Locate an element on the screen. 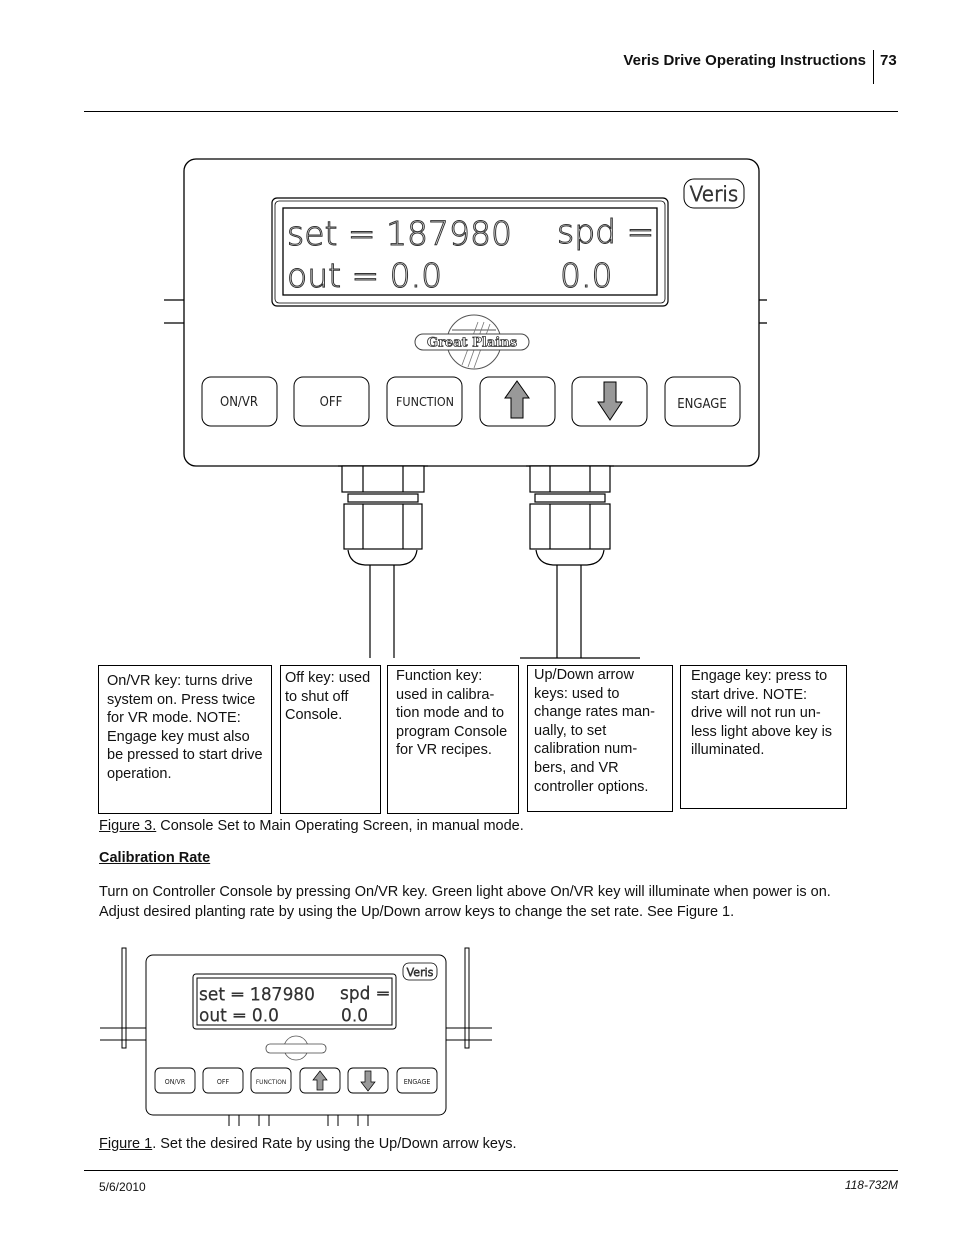 Image resolution: width=954 pixels, height=1235 pixels. fig1-lcd-line1-right: spd = is located at coordinates (365, 994).